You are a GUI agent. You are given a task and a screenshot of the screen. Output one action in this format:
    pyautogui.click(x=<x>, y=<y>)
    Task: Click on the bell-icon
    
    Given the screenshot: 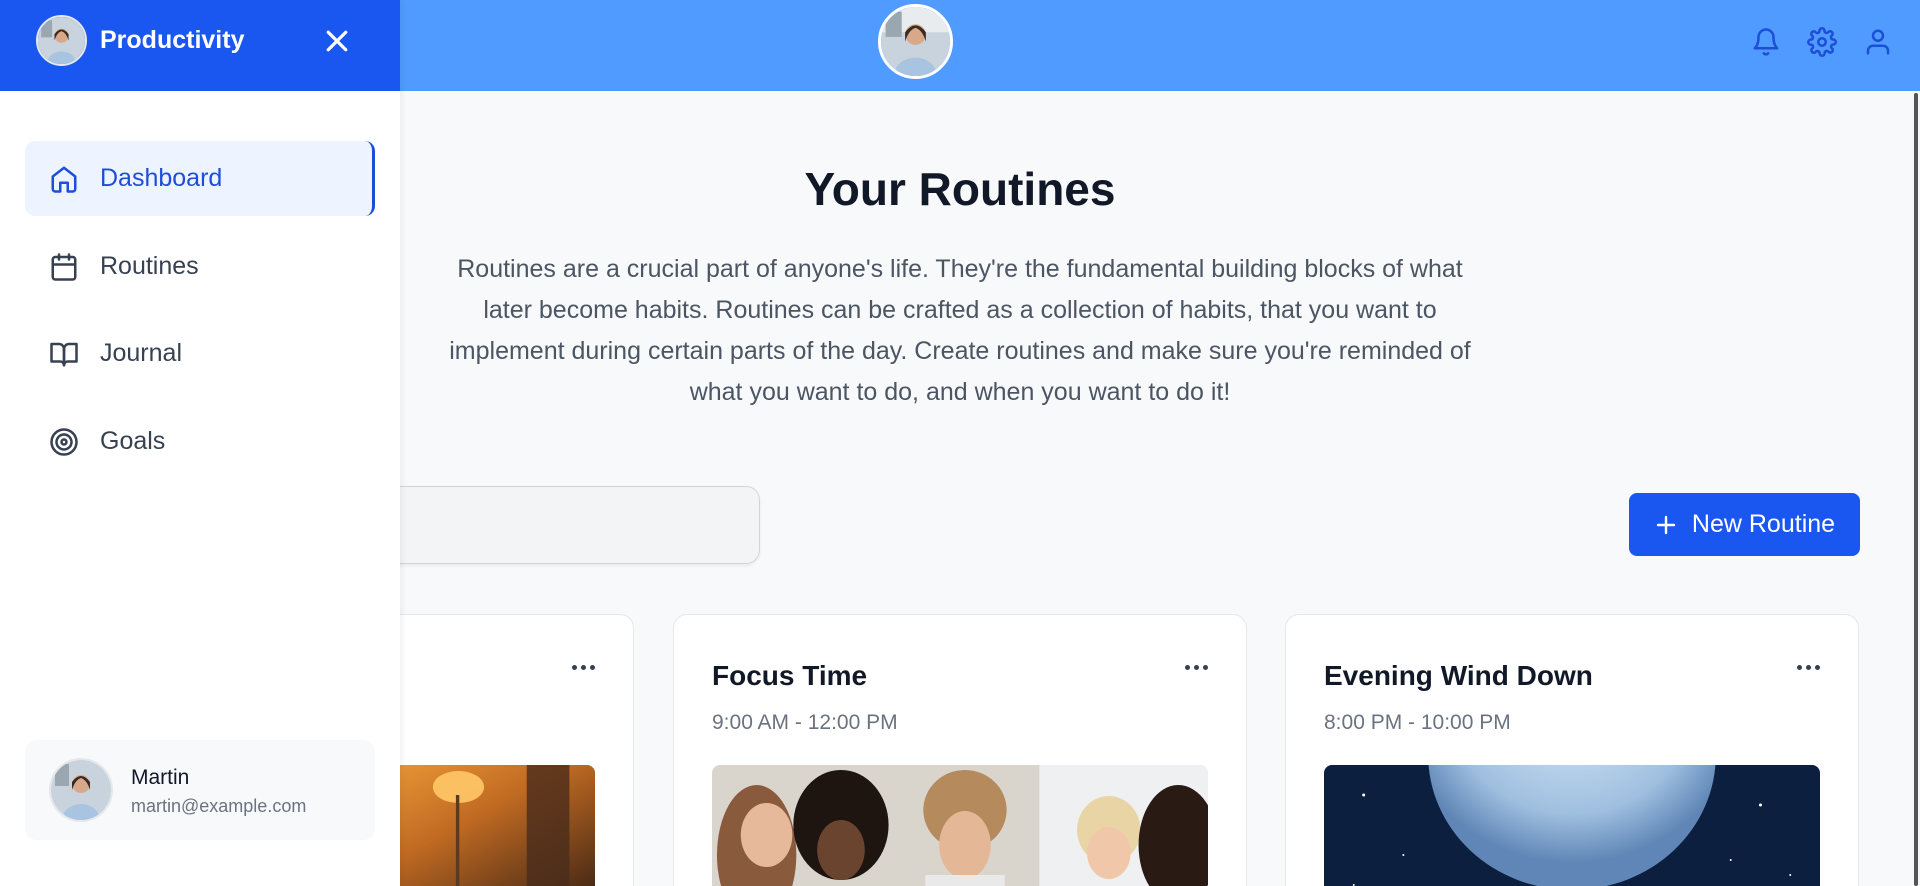 What is the action you would take?
    pyautogui.click(x=1766, y=42)
    